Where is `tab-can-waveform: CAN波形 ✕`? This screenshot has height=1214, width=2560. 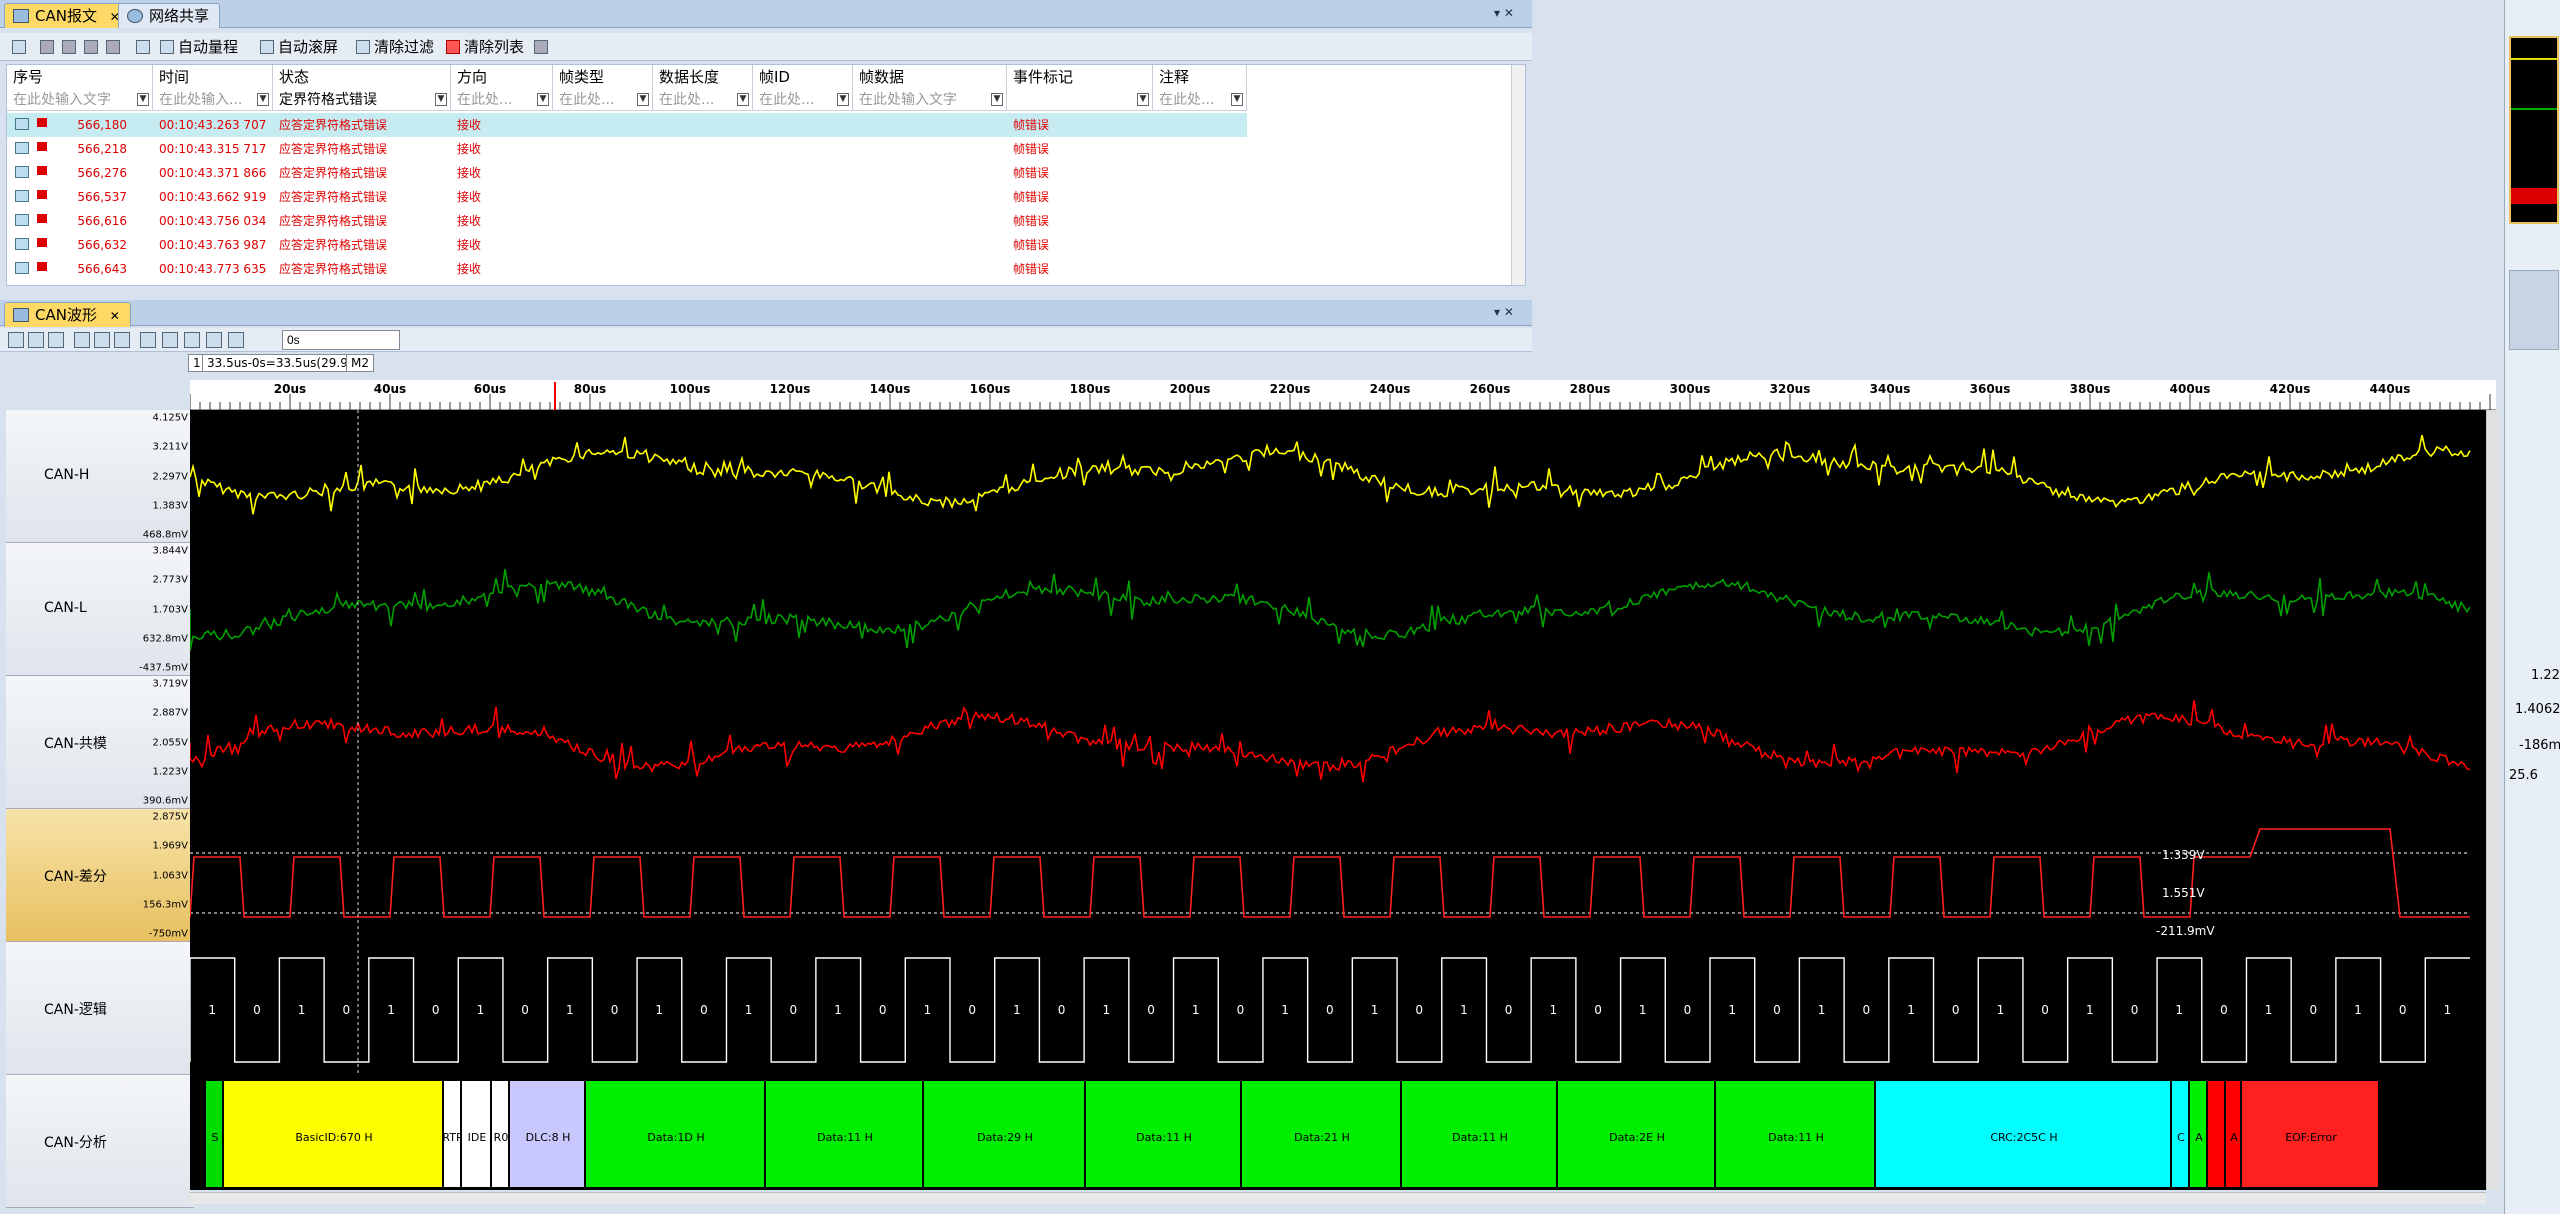
tab-can-waveform: CAN波形 ✕ is located at coordinates (67, 314).